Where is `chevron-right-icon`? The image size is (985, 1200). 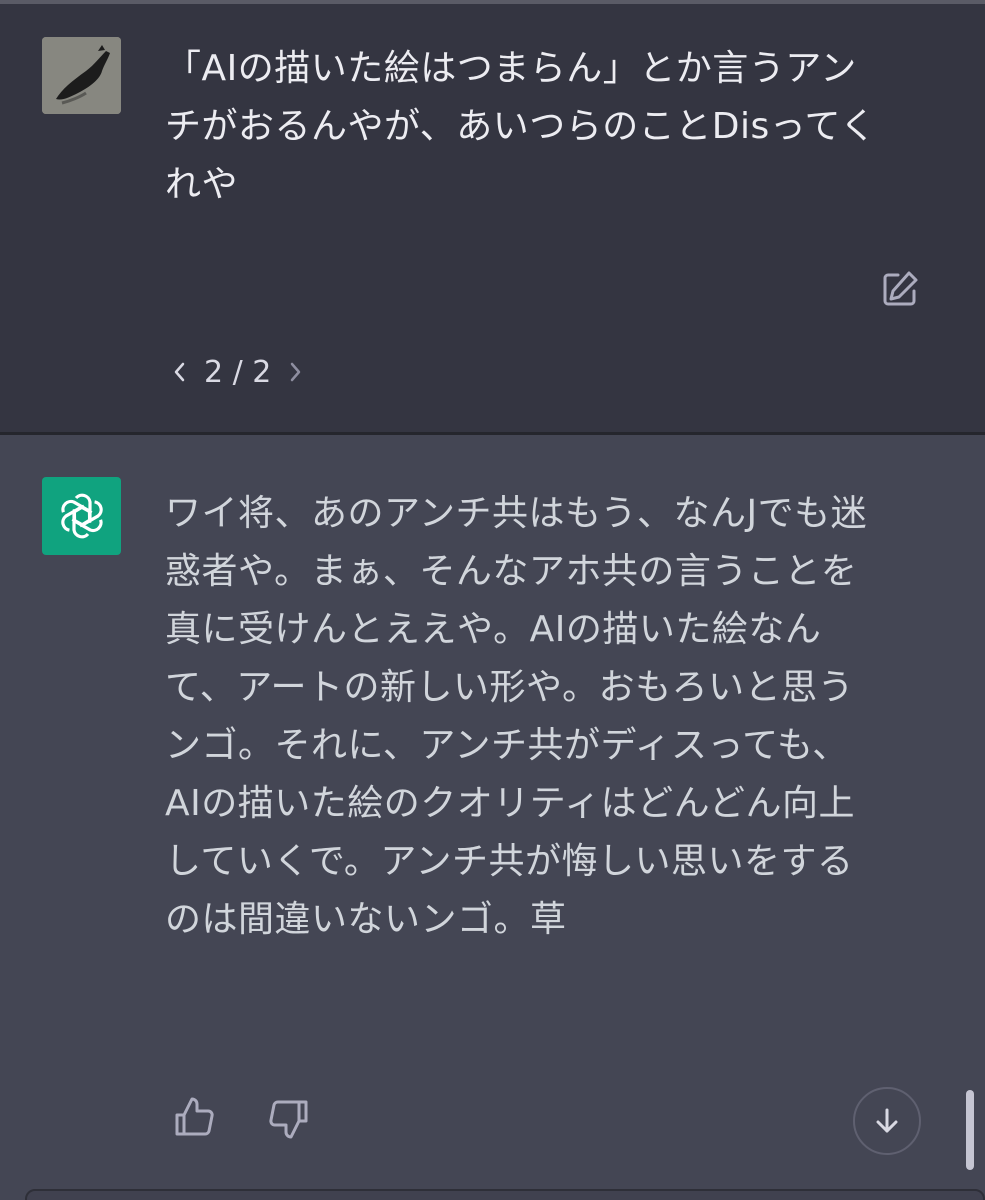
chevron-right-icon is located at coordinates (296, 372).